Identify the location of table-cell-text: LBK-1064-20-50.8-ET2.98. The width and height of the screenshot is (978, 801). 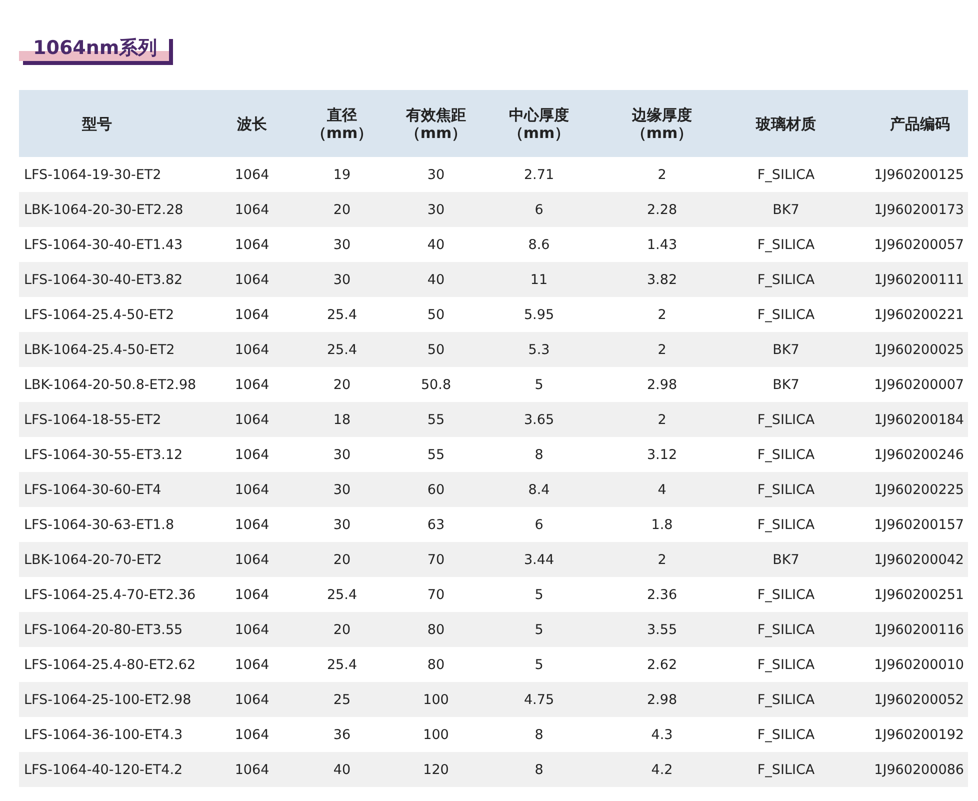
(110, 384).